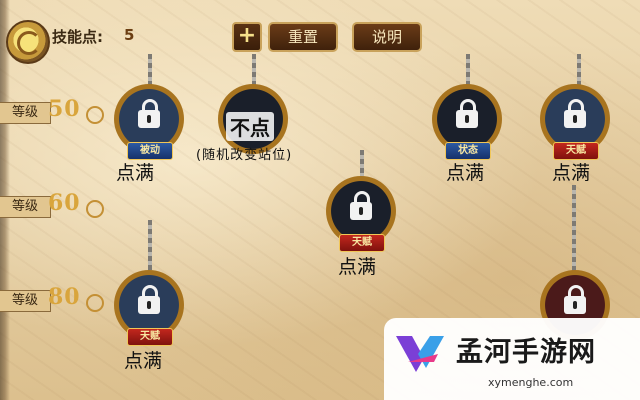 The width and height of the screenshot is (640, 400). I want to click on level-plaque-80: 等级 80, so click(52, 299).